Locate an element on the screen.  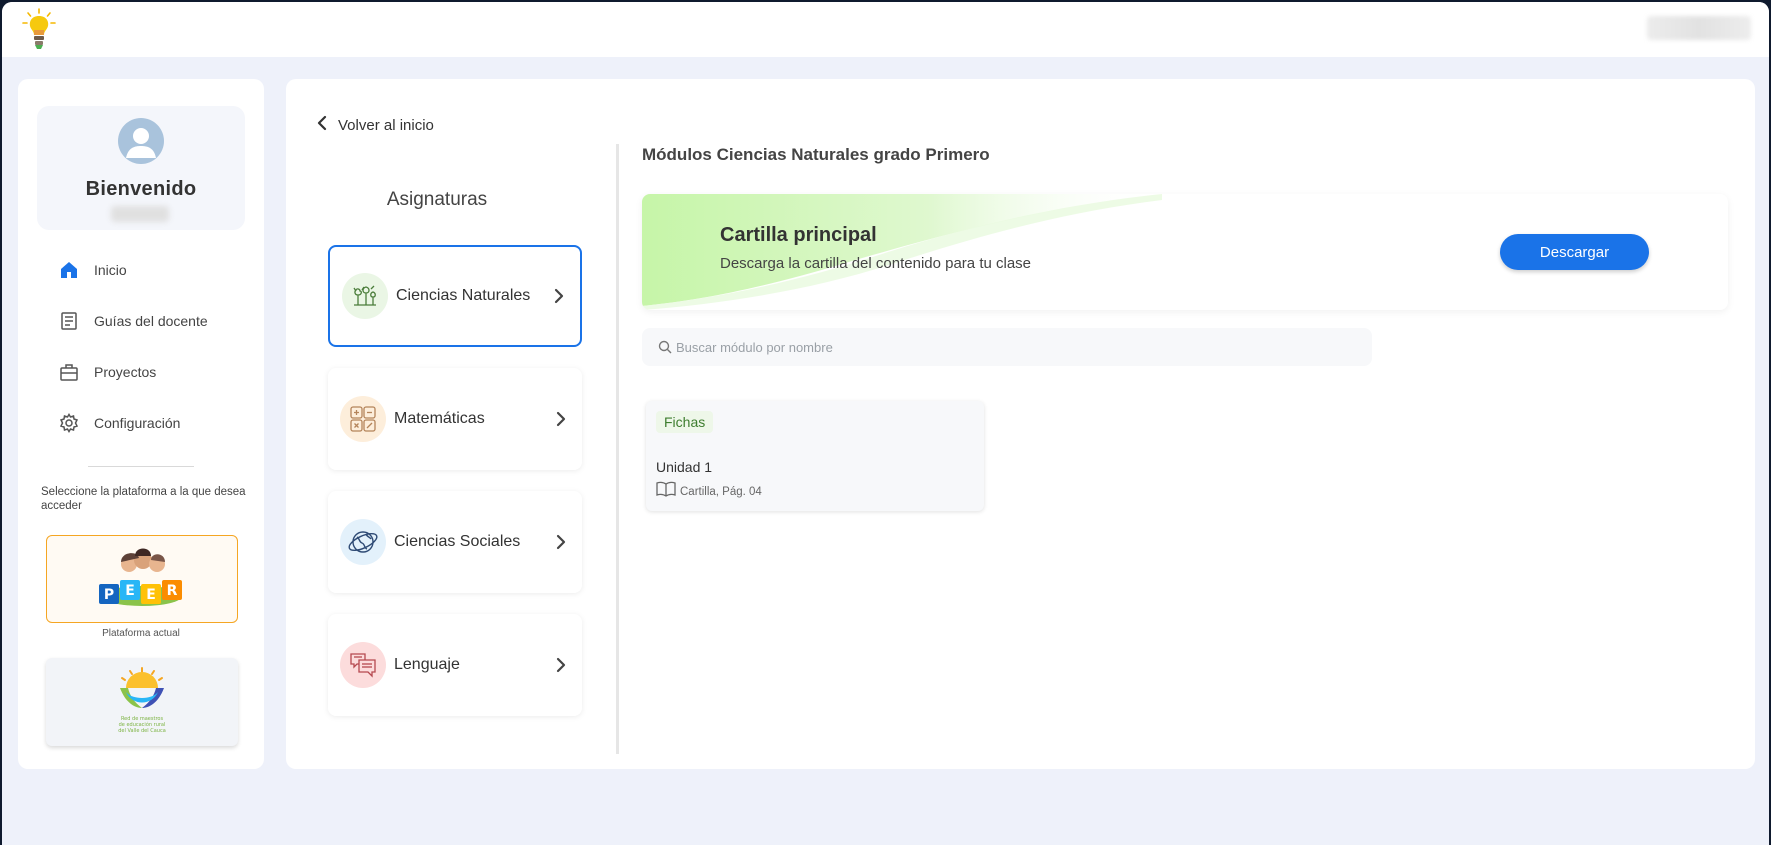
back-link-label: Volver al inicio is located at coordinates (386, 125).